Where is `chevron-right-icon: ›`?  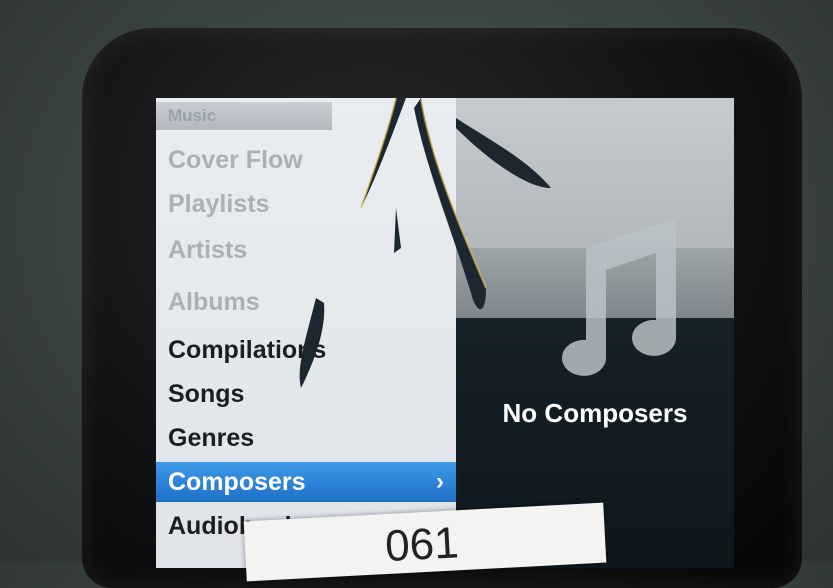
chevron-right-icon: › is located at coordinates (440, 481).